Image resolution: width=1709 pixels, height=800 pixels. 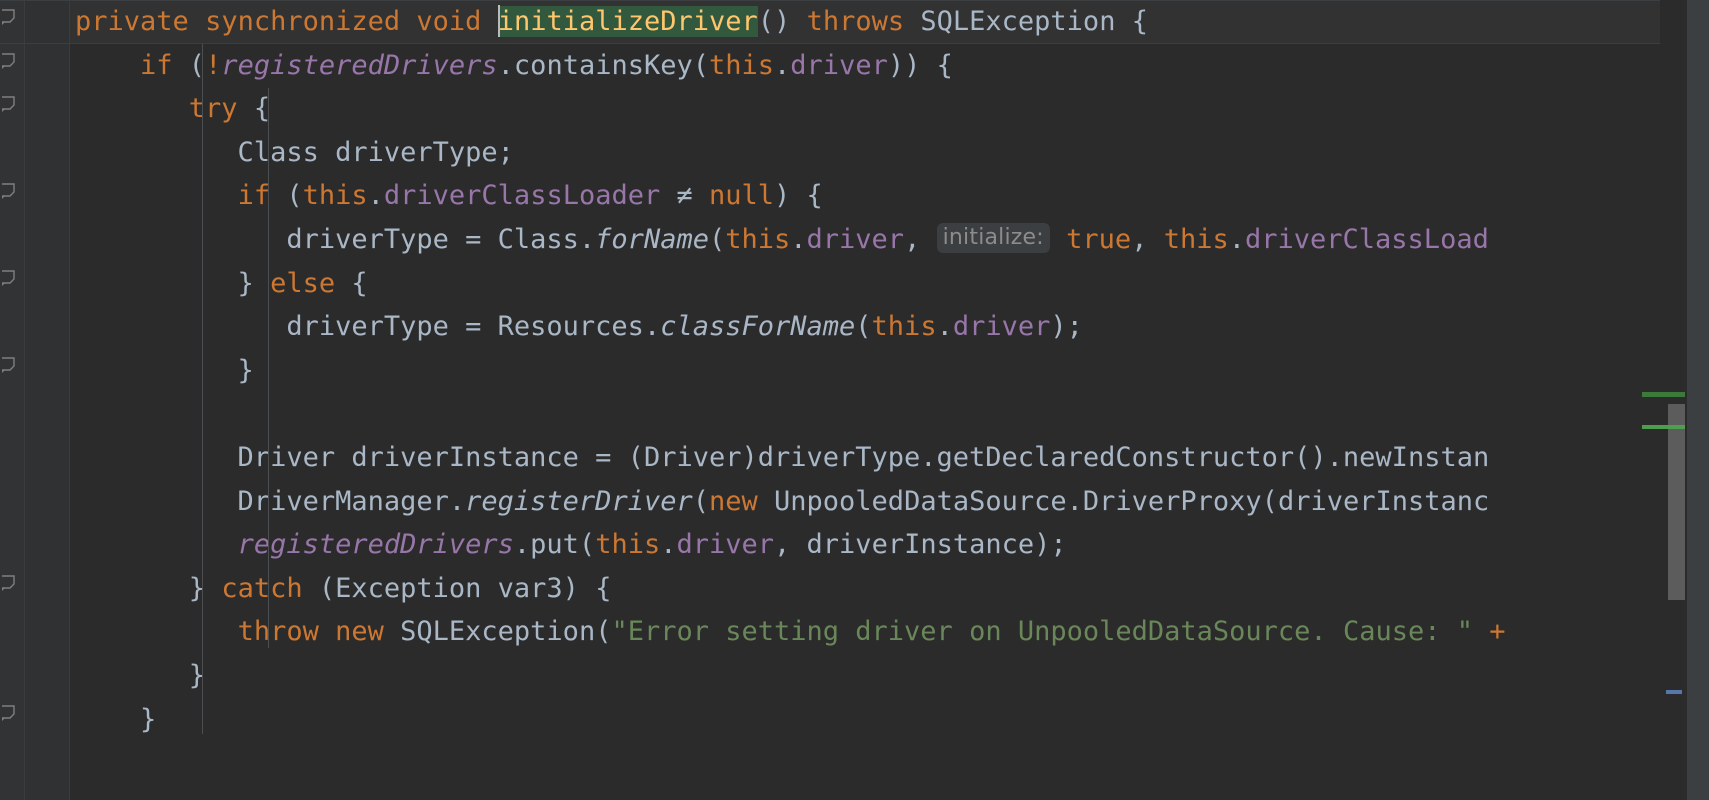 I want to click on token-keyword: private, so click(x=132, y=21).